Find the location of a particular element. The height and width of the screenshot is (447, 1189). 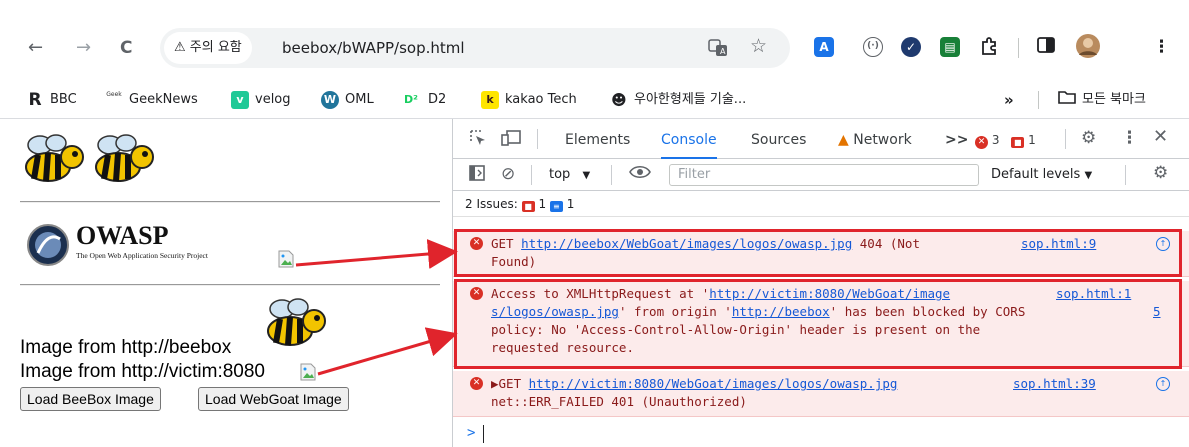

annotation-arrows is located at coordinates (376, 307).